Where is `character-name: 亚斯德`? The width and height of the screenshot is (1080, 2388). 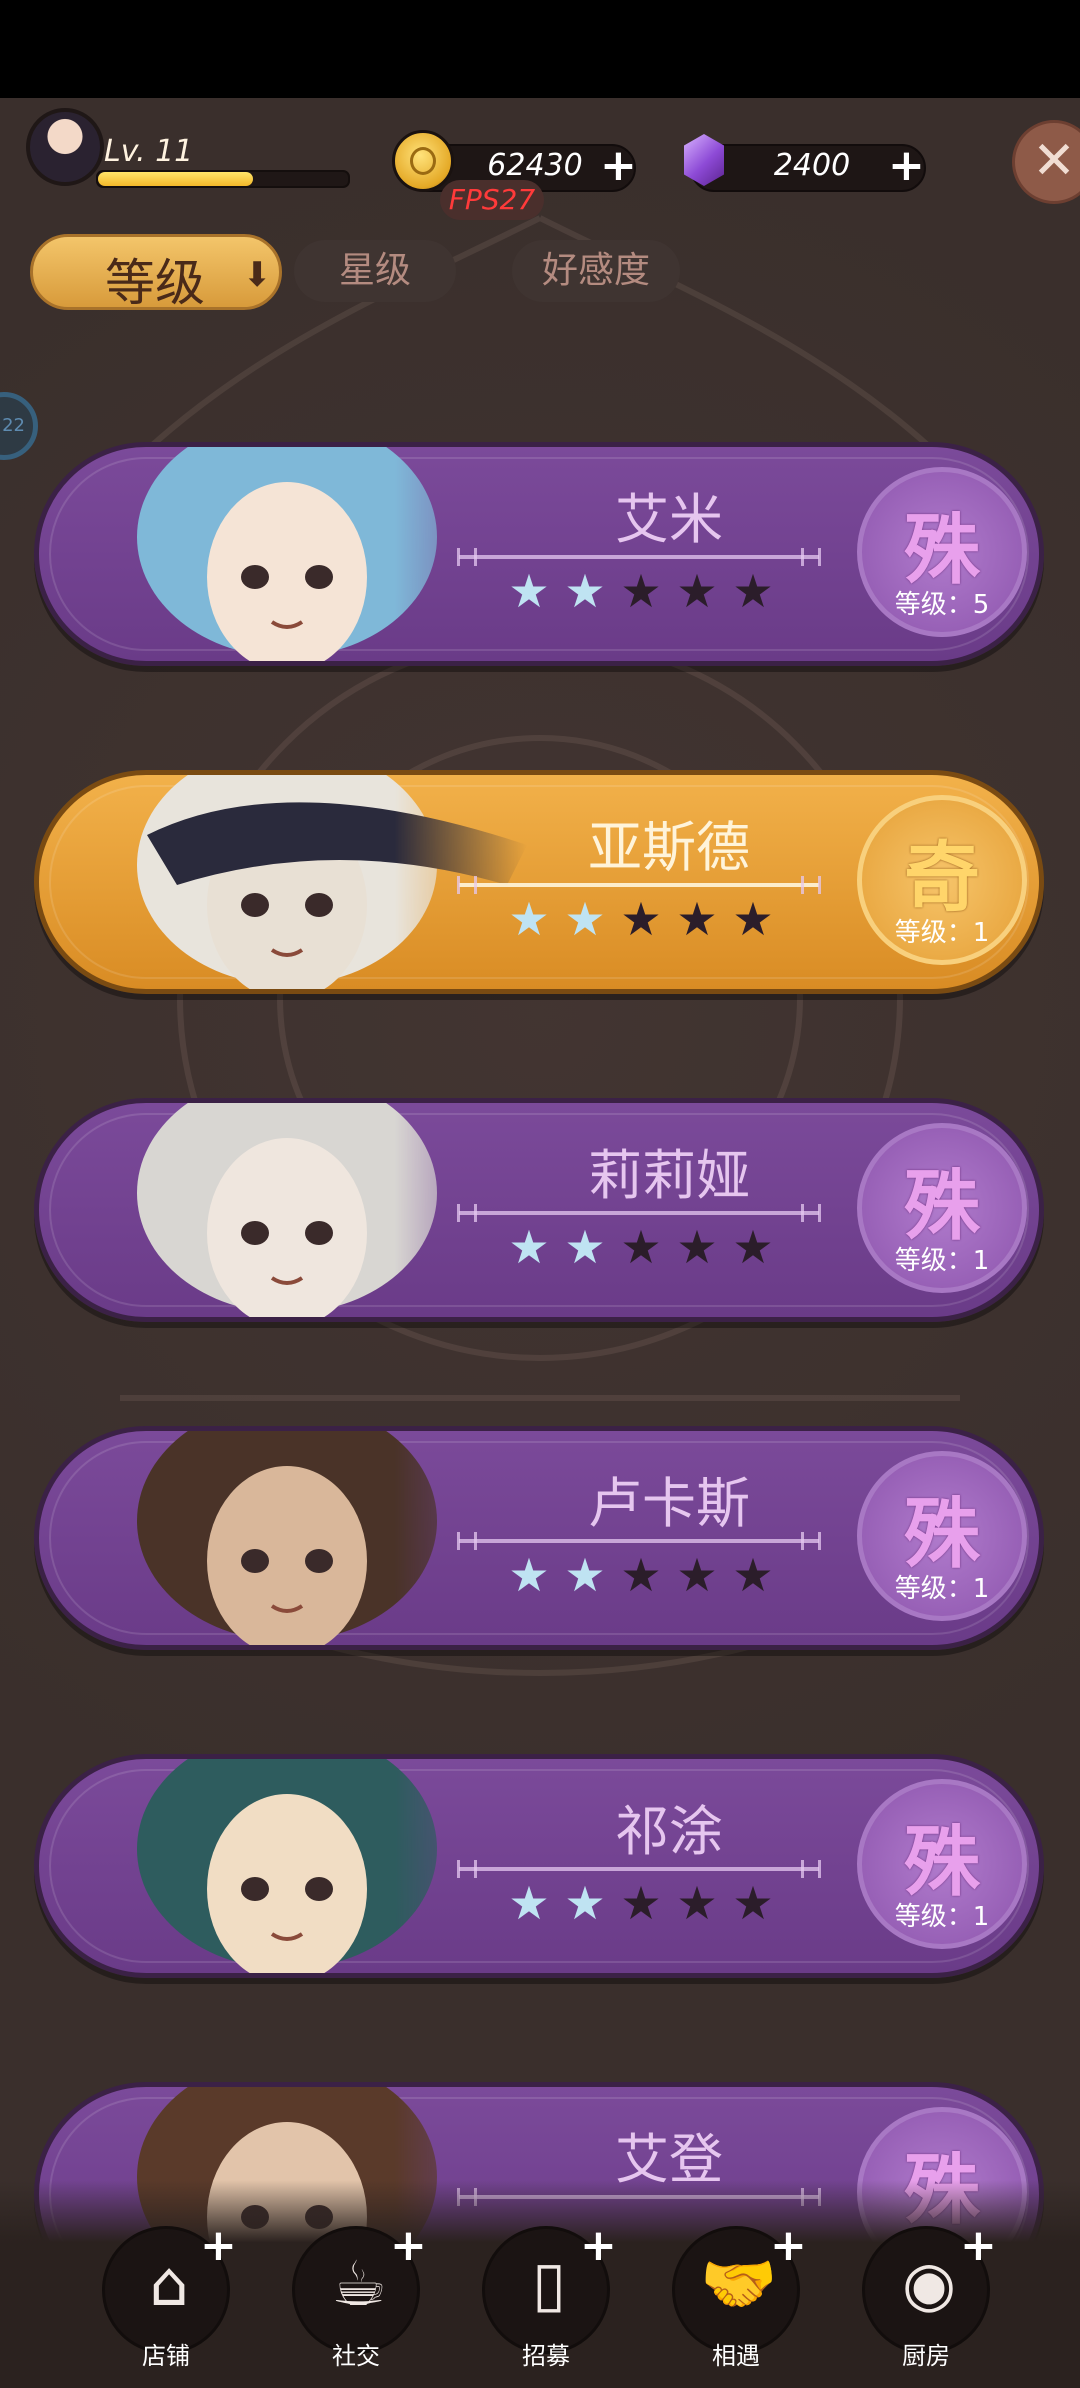 character-name: 亚斯德 is located at coordinates (669, 847).